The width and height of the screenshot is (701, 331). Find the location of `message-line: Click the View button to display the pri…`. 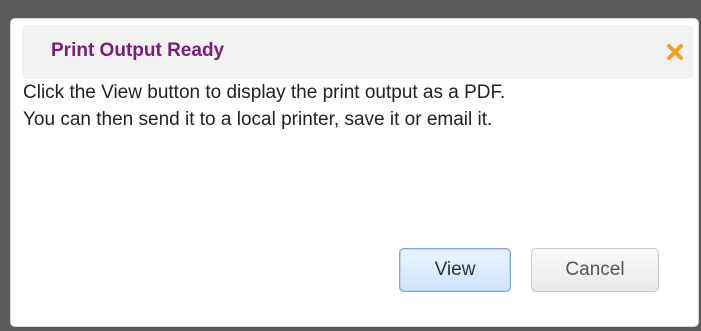

message-line: Click the View button to display the pri… is located at coordinates (264, 92).